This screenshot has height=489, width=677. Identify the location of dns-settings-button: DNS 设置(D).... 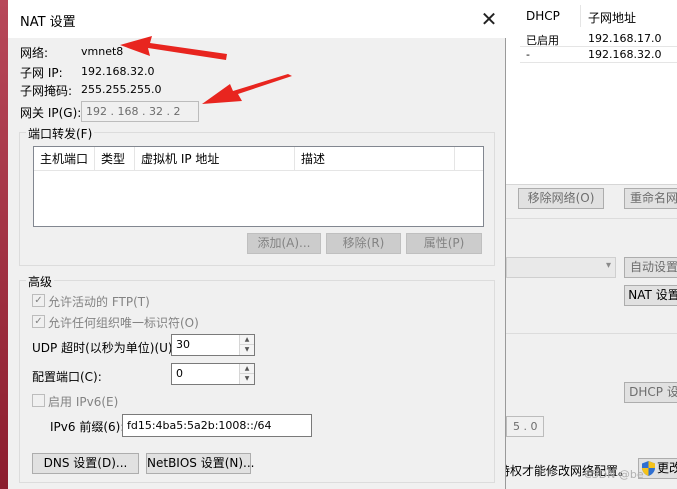
(85, 463).